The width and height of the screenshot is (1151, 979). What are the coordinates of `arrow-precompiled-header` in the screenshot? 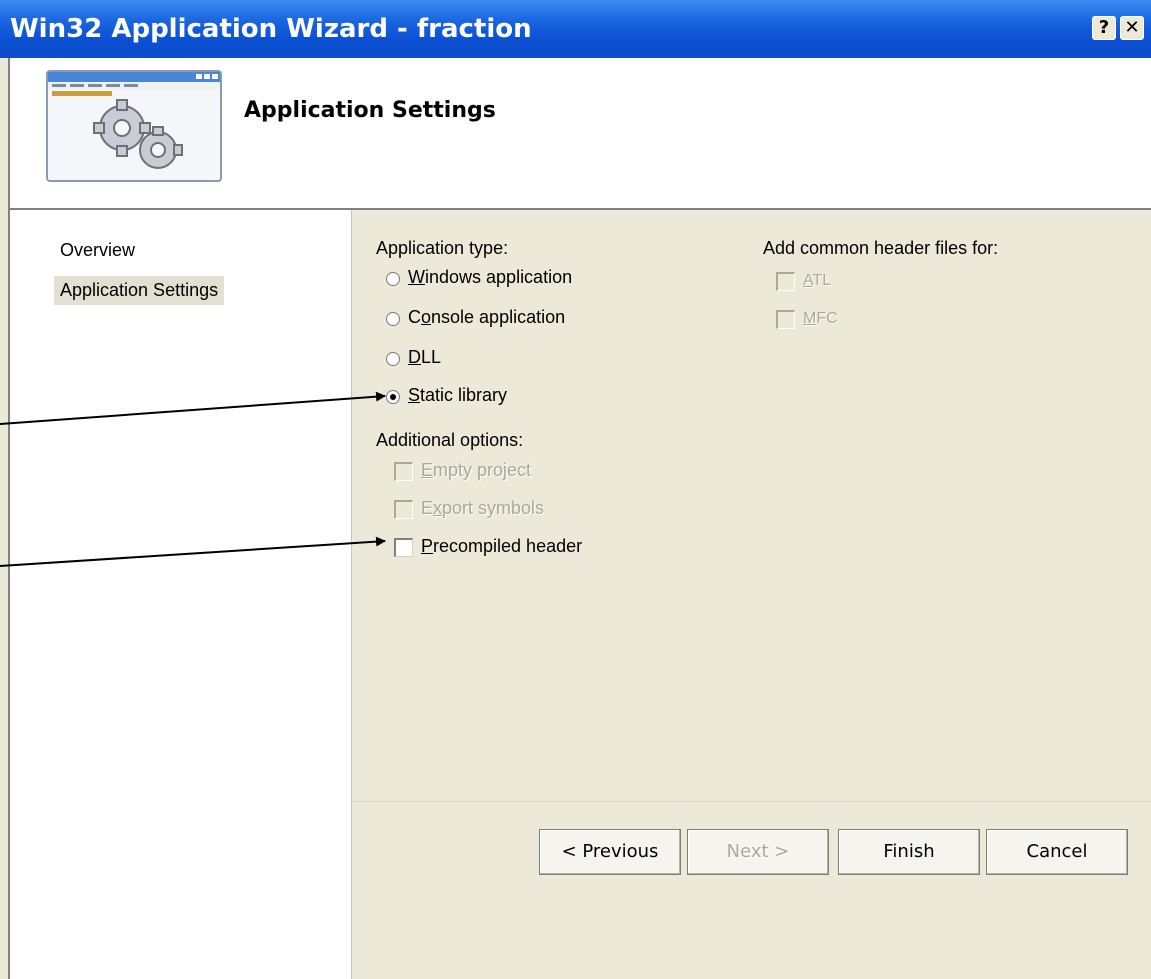 It's located at (193, 551).